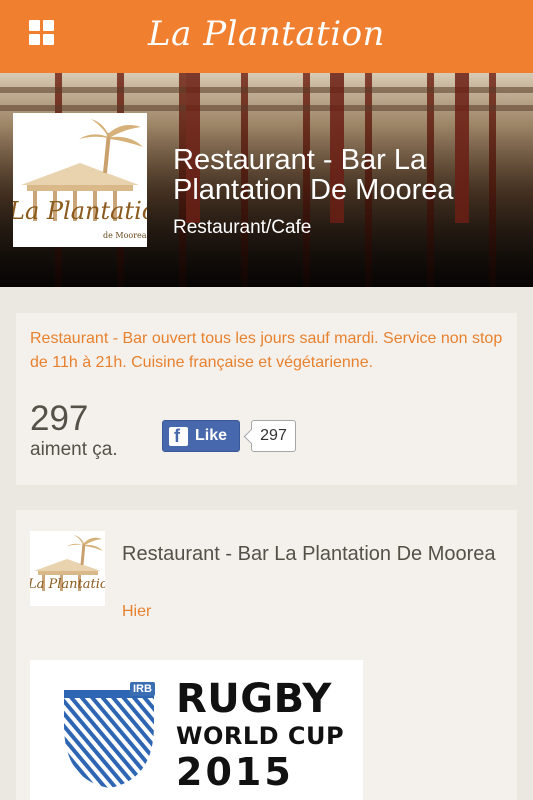  I want to click on rwc-line-1: RUGBY, so click(254, 699).